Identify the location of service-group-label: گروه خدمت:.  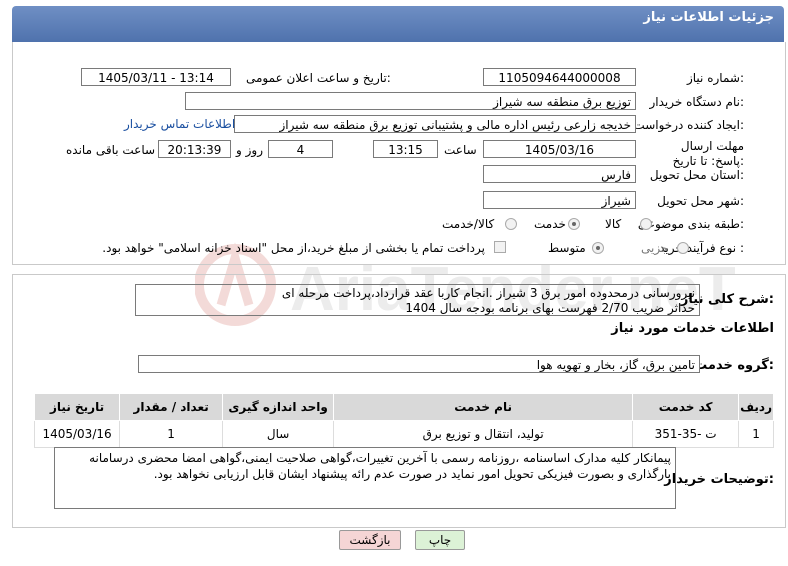
(734, 365).